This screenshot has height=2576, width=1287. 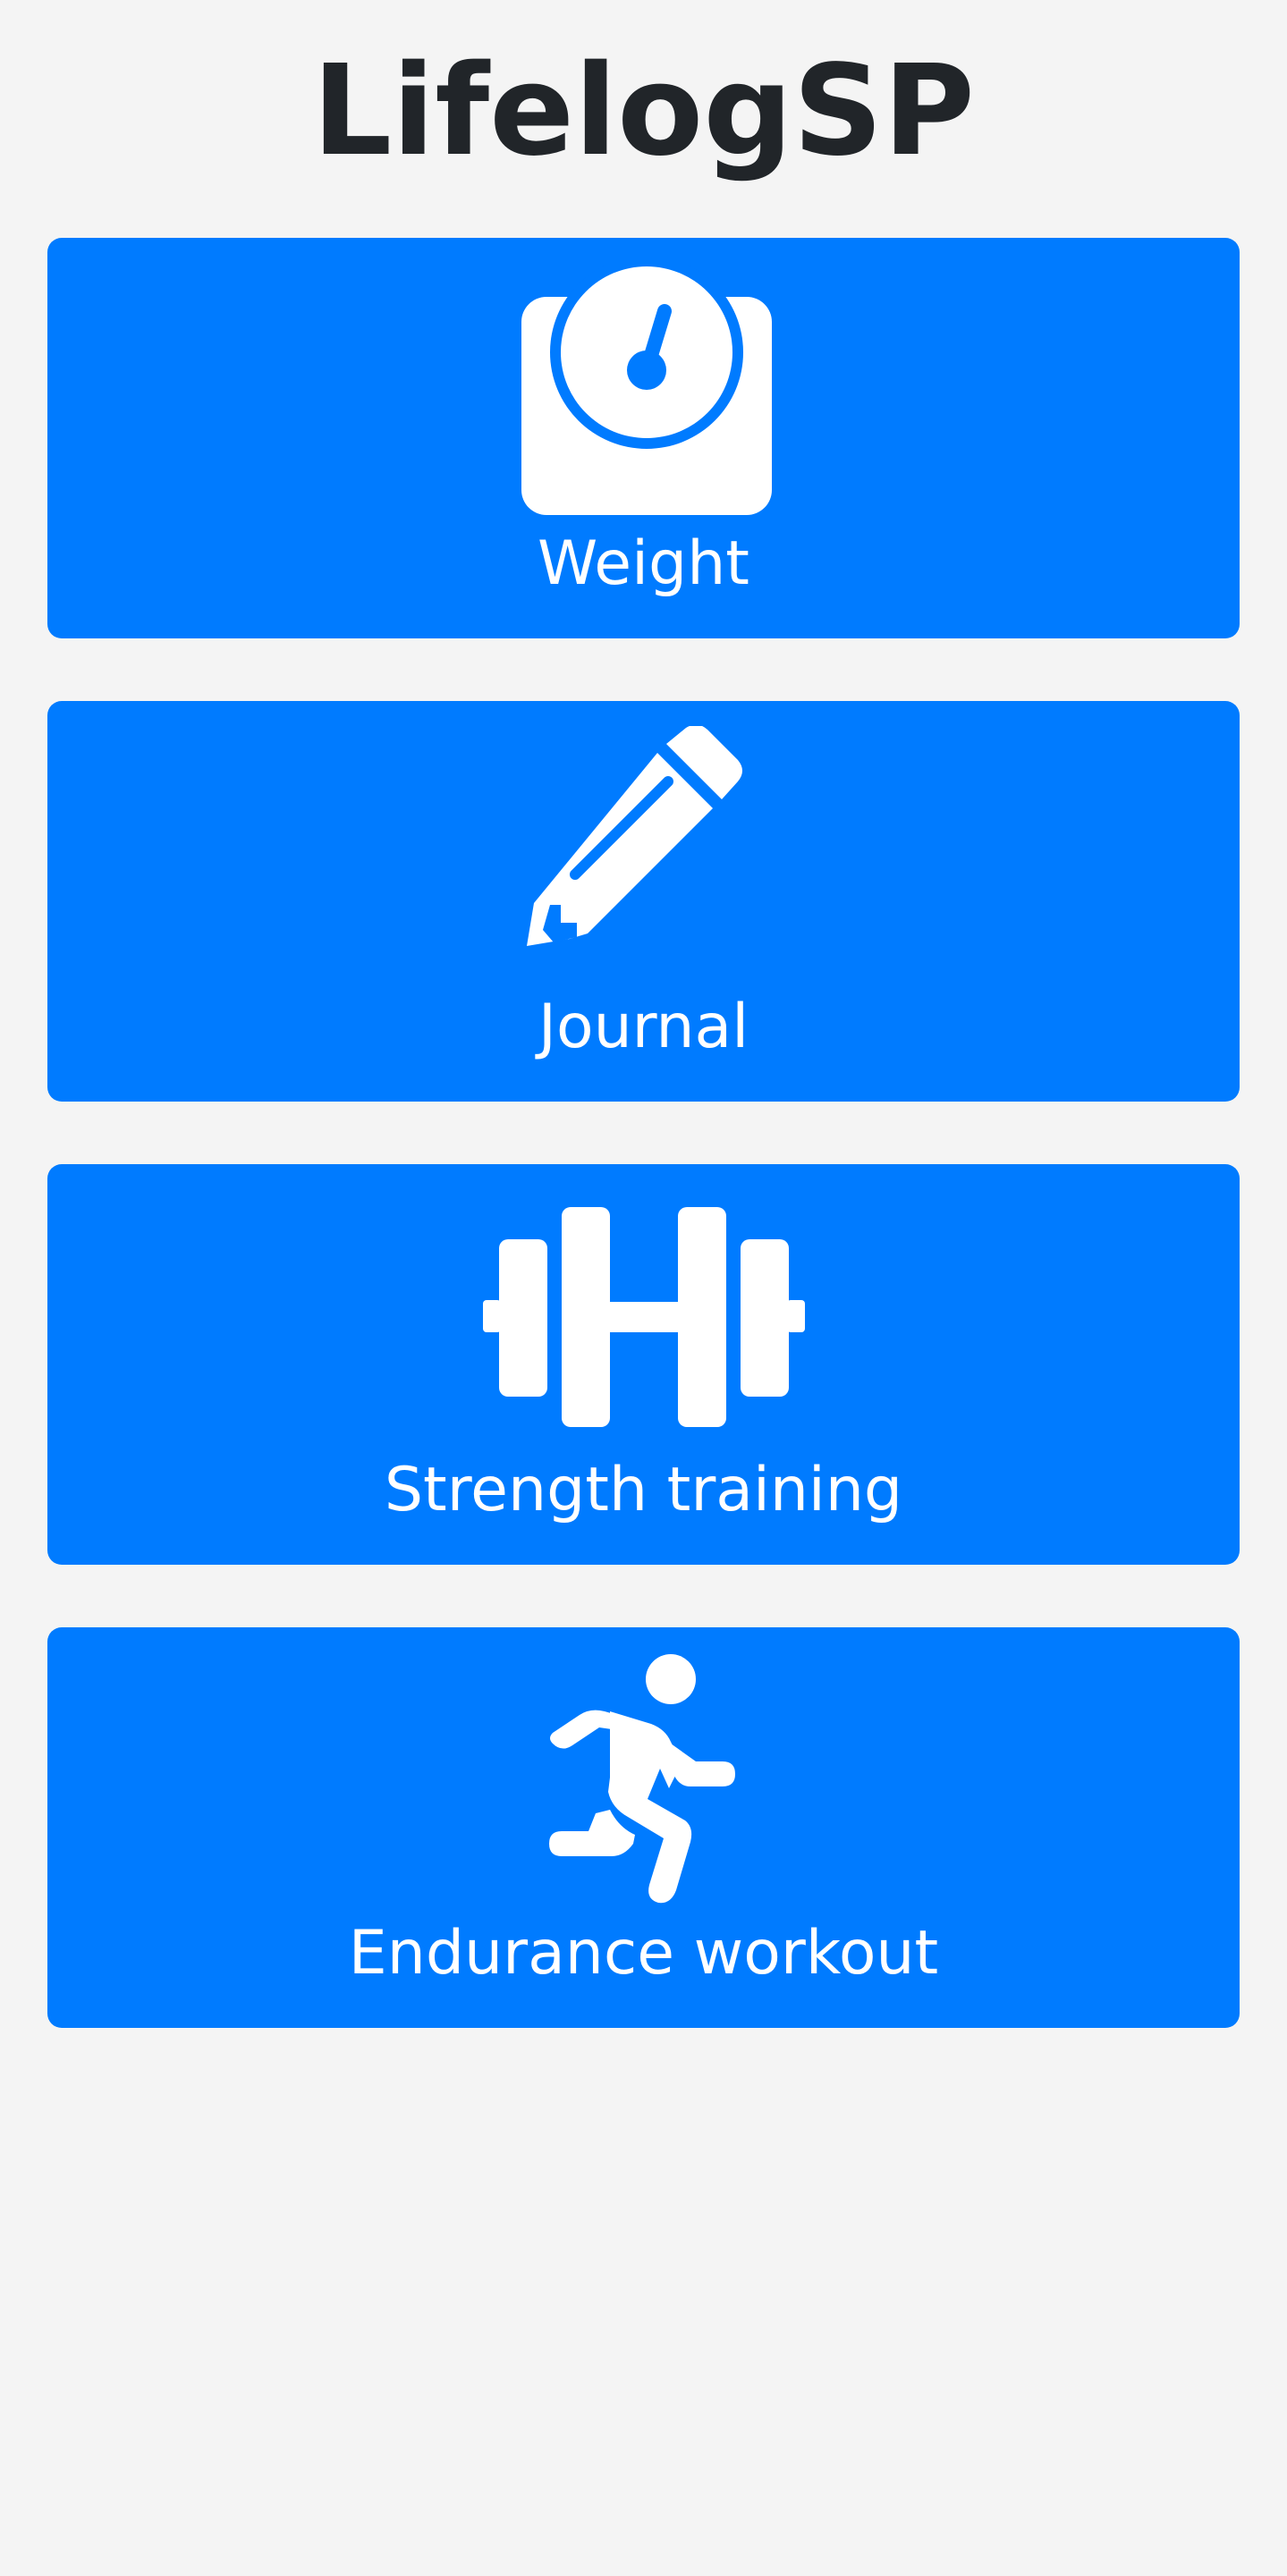 I want to click on weight-button: Weight, so click(x=643, y=438).